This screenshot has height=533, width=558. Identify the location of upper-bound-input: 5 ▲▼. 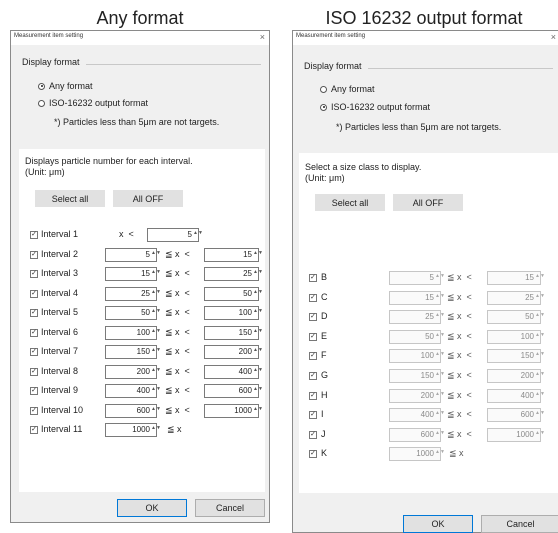
(175, 235).